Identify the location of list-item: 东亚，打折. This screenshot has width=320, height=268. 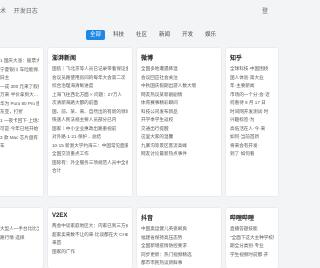
(19, 112).